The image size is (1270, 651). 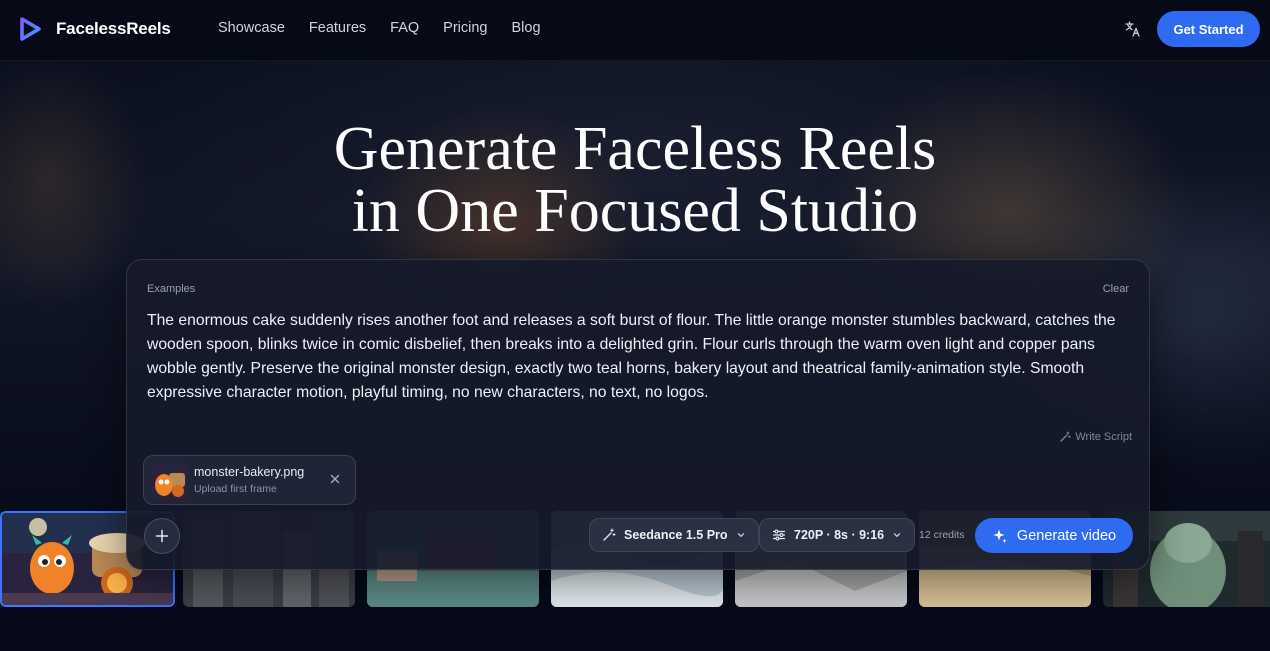 I want to click on logo-play-icon, so click(x=30, y=29).